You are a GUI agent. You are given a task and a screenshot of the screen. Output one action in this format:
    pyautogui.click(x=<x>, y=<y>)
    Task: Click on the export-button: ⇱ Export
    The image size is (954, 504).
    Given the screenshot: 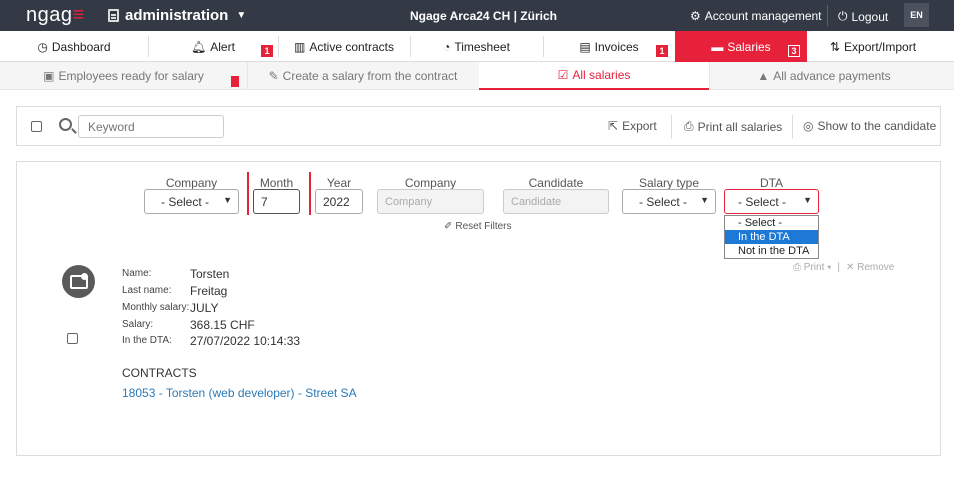 What is the action you would take?
    pyautogui.click(x=632, y=126)
    